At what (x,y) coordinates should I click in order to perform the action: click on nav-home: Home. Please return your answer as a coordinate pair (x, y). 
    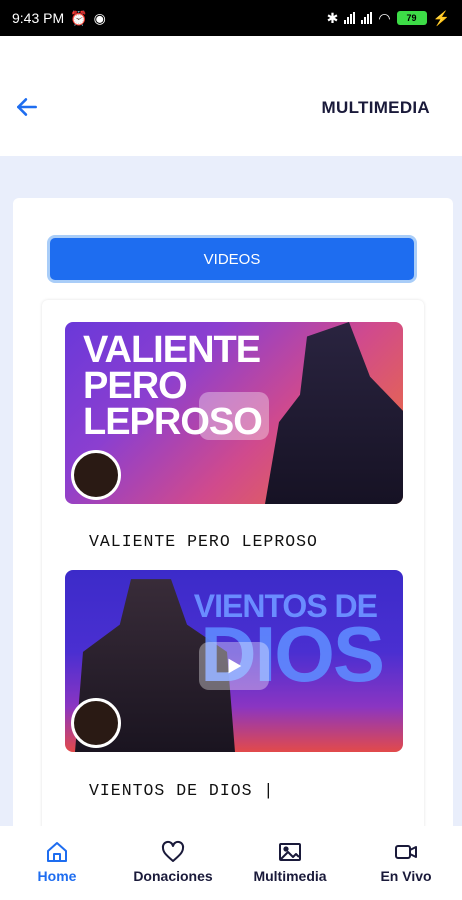
    Looking at the image, I should click on (57, 862).